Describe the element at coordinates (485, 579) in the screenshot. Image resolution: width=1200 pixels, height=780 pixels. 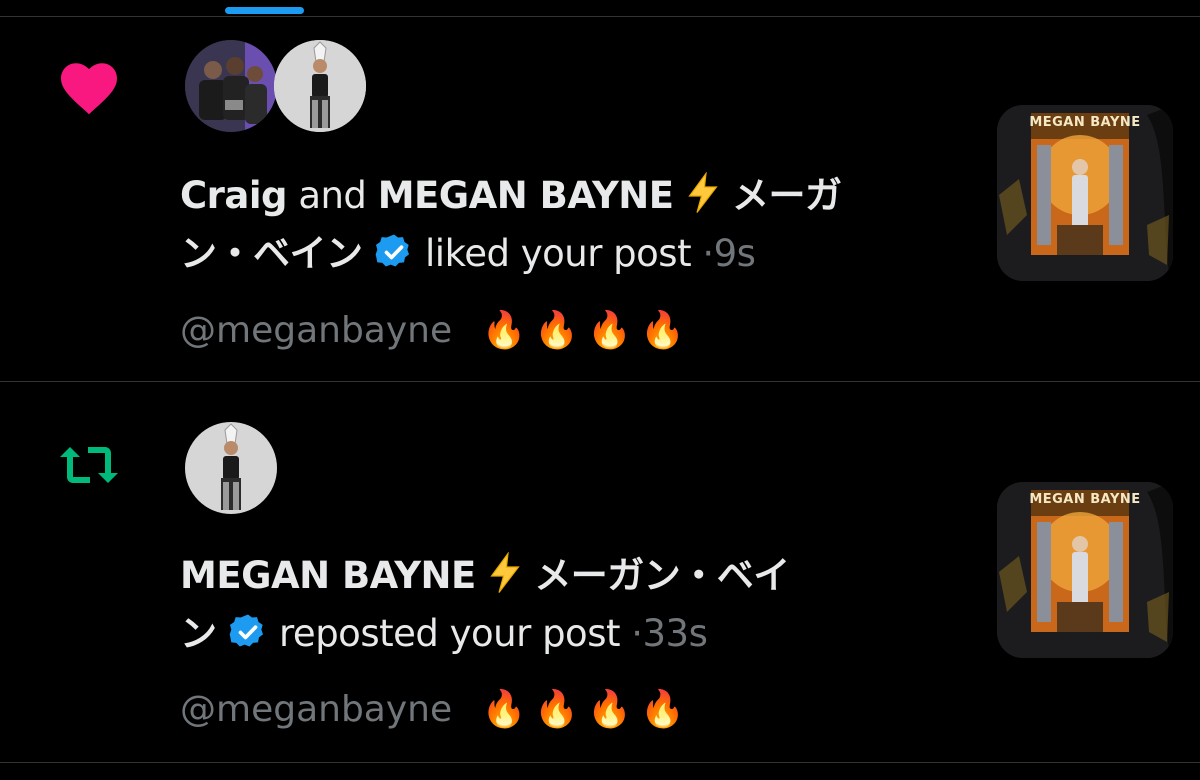
I see `notification-text-line-1: MEGAN BAYNE メーガン・ベイ` at that location.